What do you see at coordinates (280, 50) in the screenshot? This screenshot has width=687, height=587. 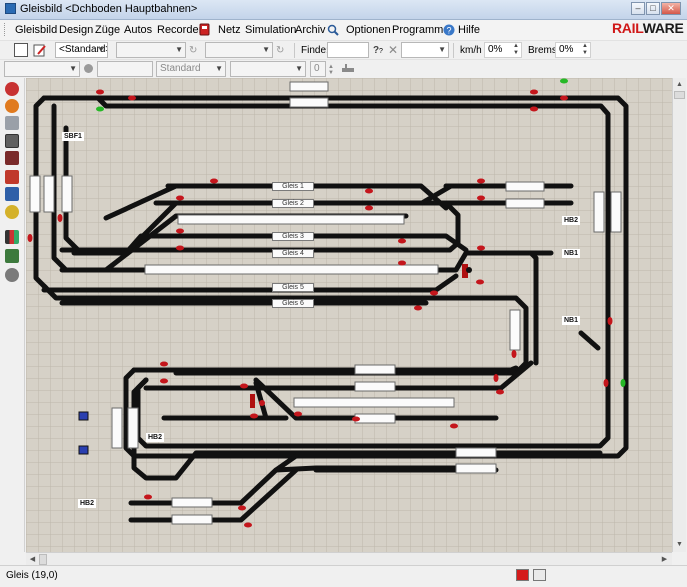 I see `refresh-icon-2: ↻` at bounding box center [280, 50].